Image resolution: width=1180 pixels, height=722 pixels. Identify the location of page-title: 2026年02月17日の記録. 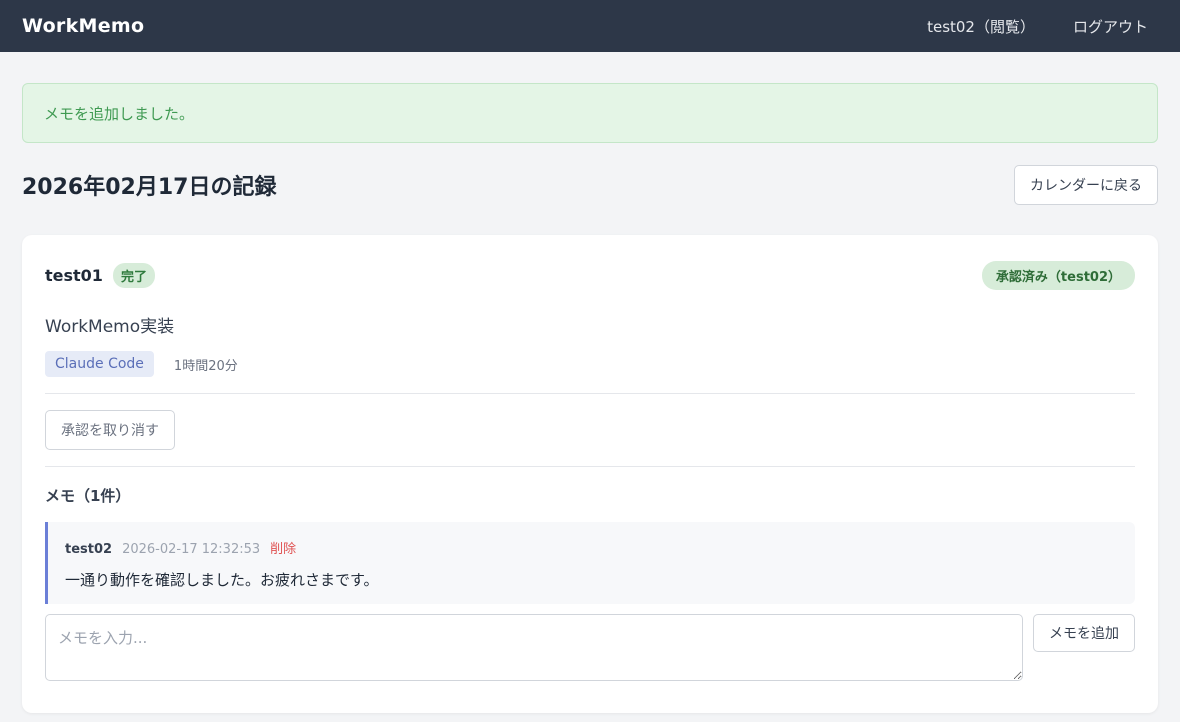
(149, 187).